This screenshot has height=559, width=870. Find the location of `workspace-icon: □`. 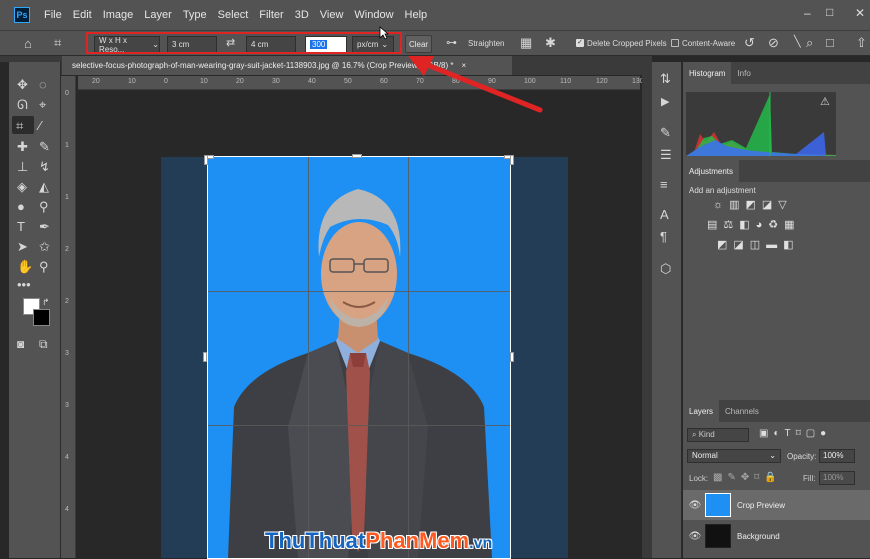

workspace-icon: □ is located at coordinates (830, 42).